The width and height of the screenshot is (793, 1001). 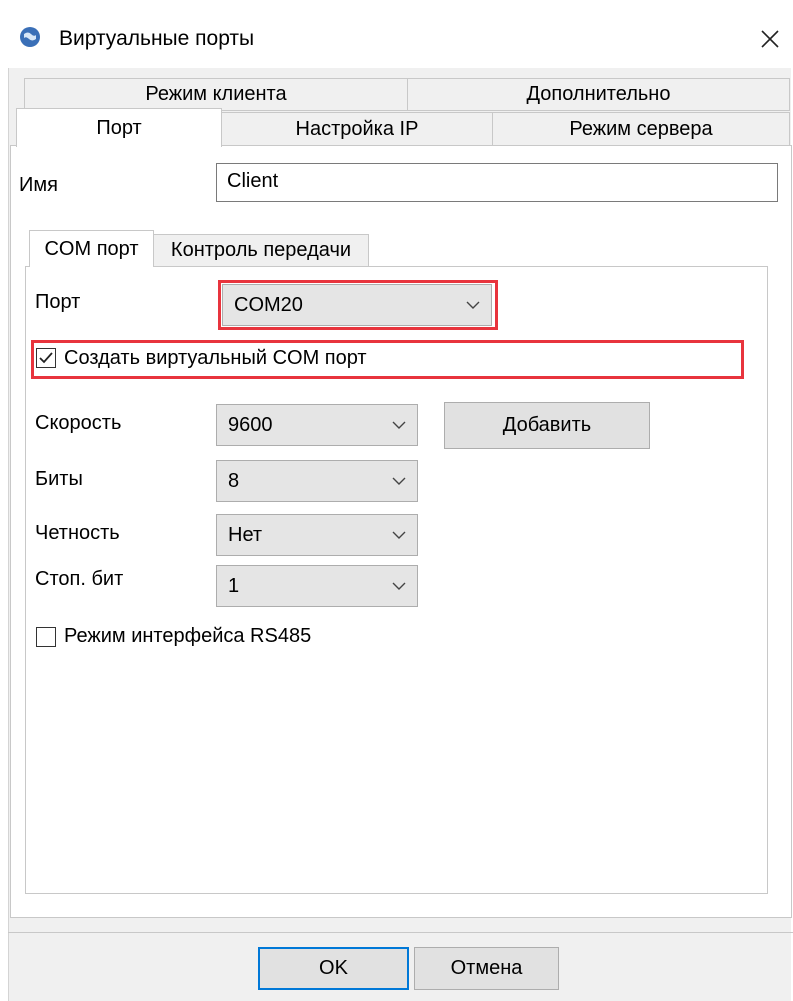 I want to click on ok-button-label: OK, so click(x=333, y=968).